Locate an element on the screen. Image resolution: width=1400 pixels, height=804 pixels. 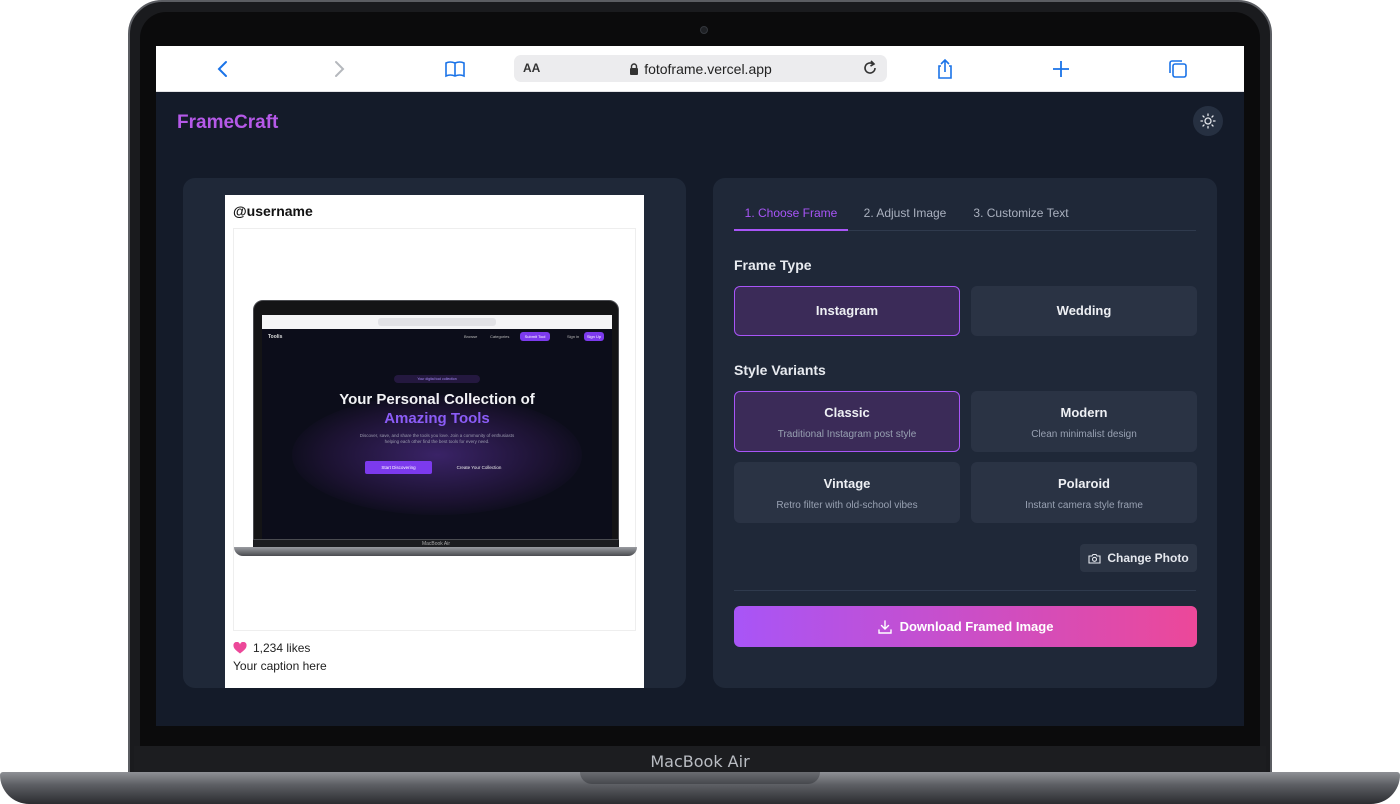
photo-laptop-base is located at coordinates (435, 551).